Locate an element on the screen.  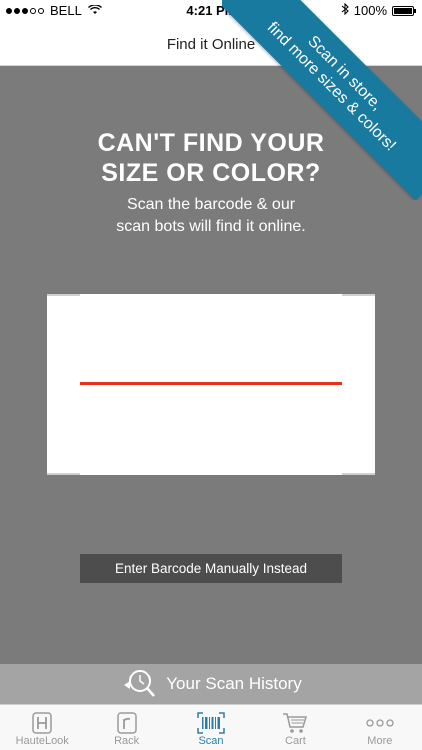
scan-history-label: Your Scan History is located at coordinates (234, 683).